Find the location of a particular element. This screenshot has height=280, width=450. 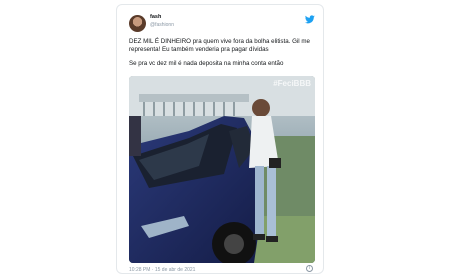

info-icon: i is located at coordinates (309, 268).